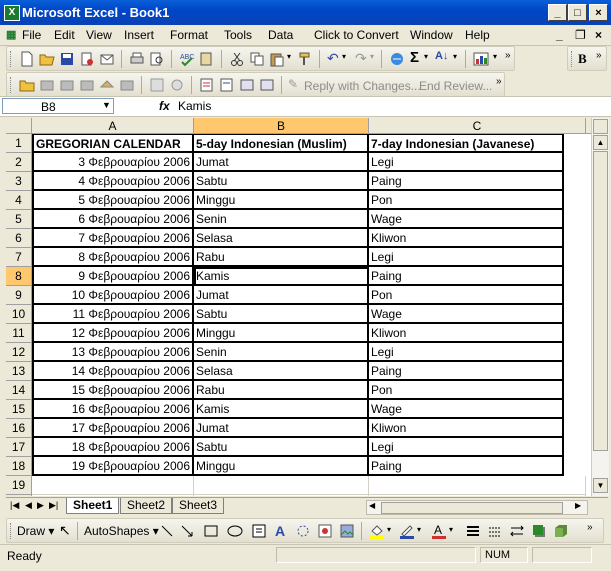 This screenshot has width=611, height=571. I want to click on cell-b16: Jumat, so click(281, 428).